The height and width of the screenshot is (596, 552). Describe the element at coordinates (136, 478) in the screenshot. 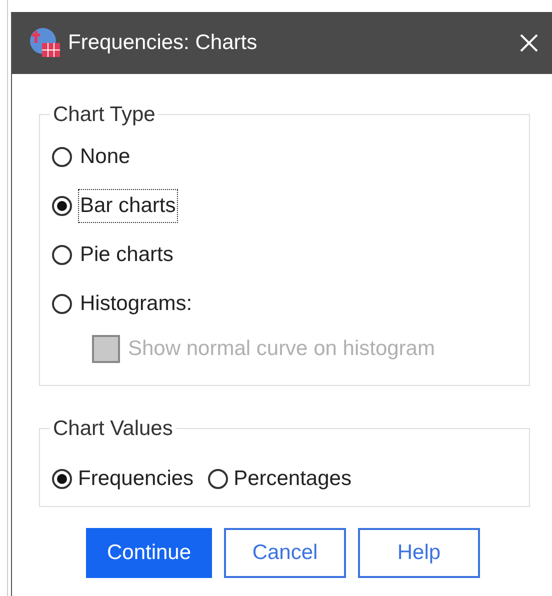

I see `radio-label: Frequencies` at that location.